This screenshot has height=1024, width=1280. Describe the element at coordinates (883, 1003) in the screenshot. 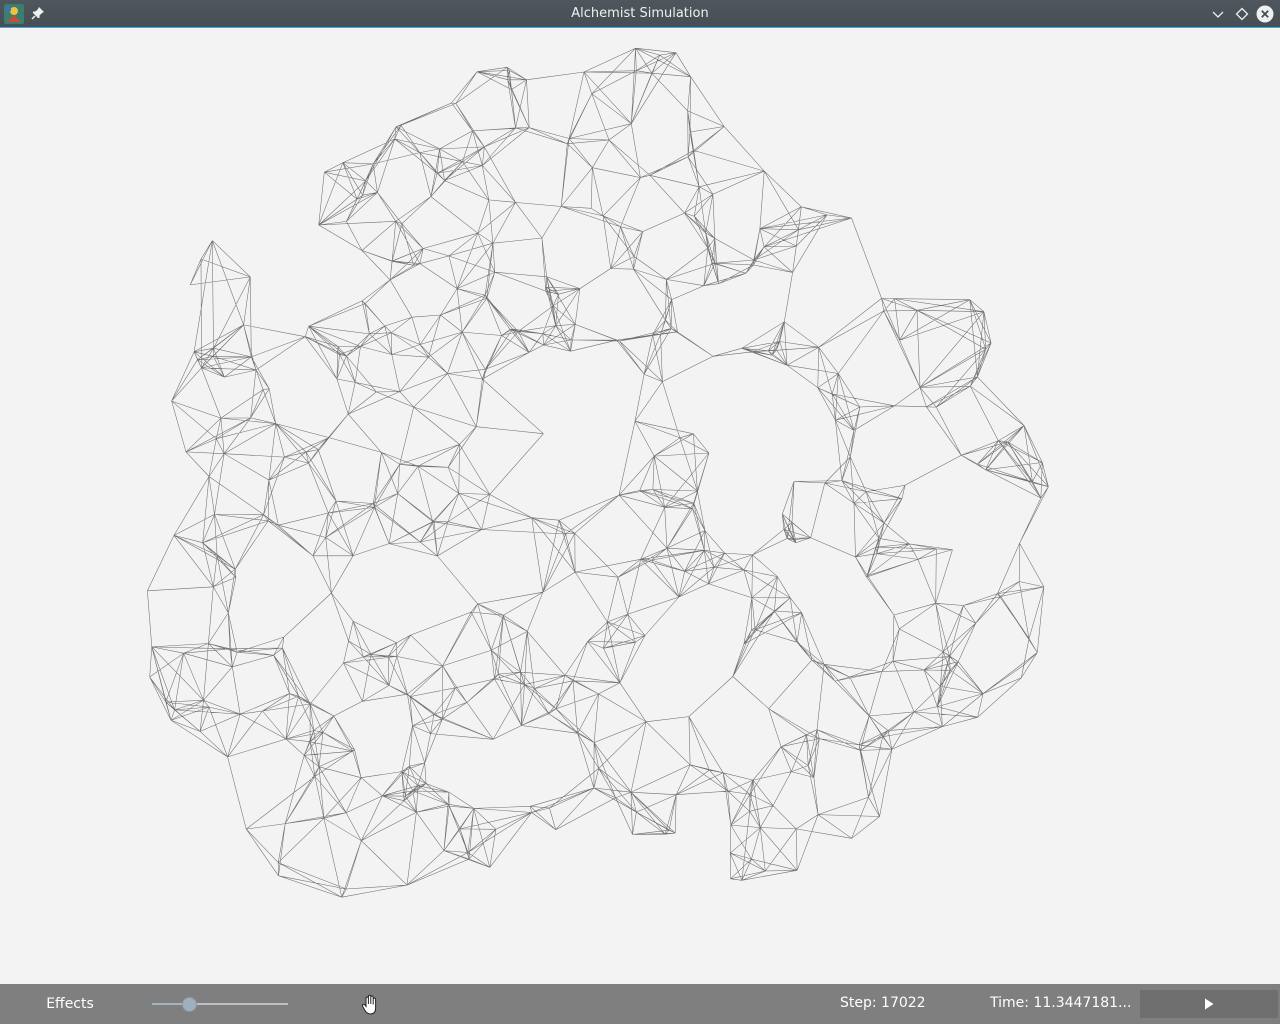

I see `step-counter: Step: 17022` at that location.